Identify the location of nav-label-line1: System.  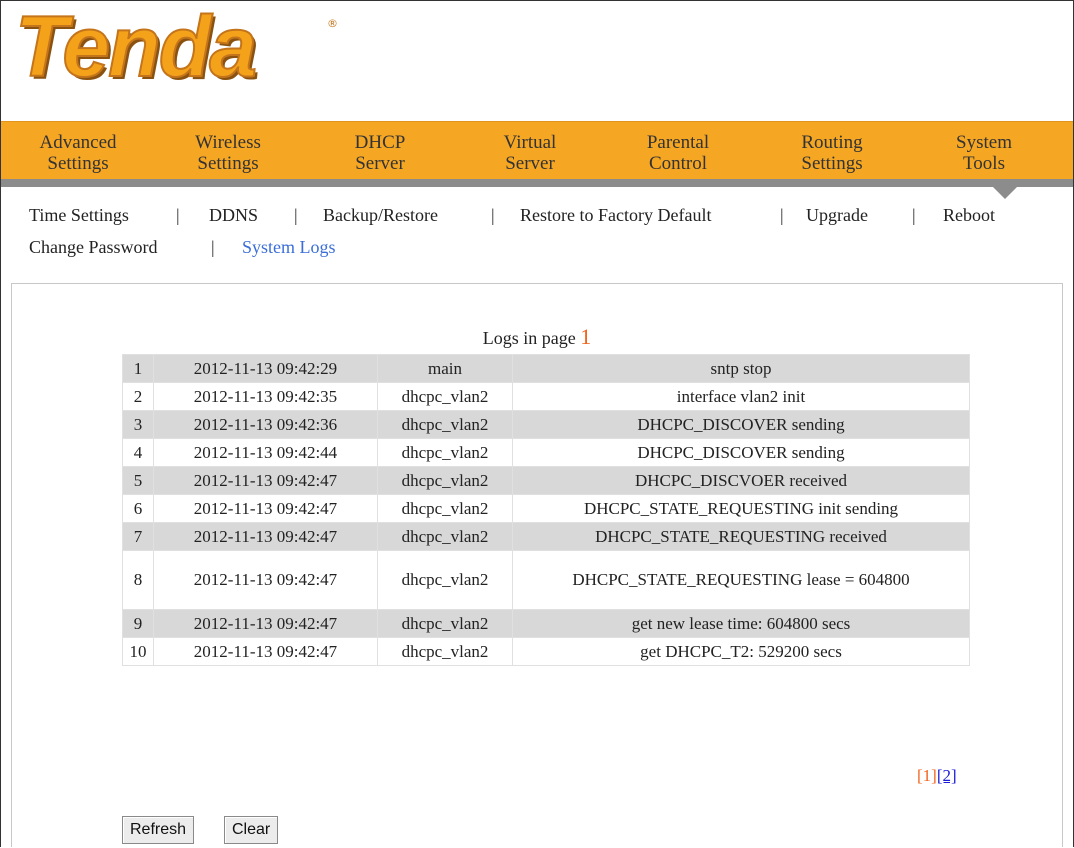
(984, 142).